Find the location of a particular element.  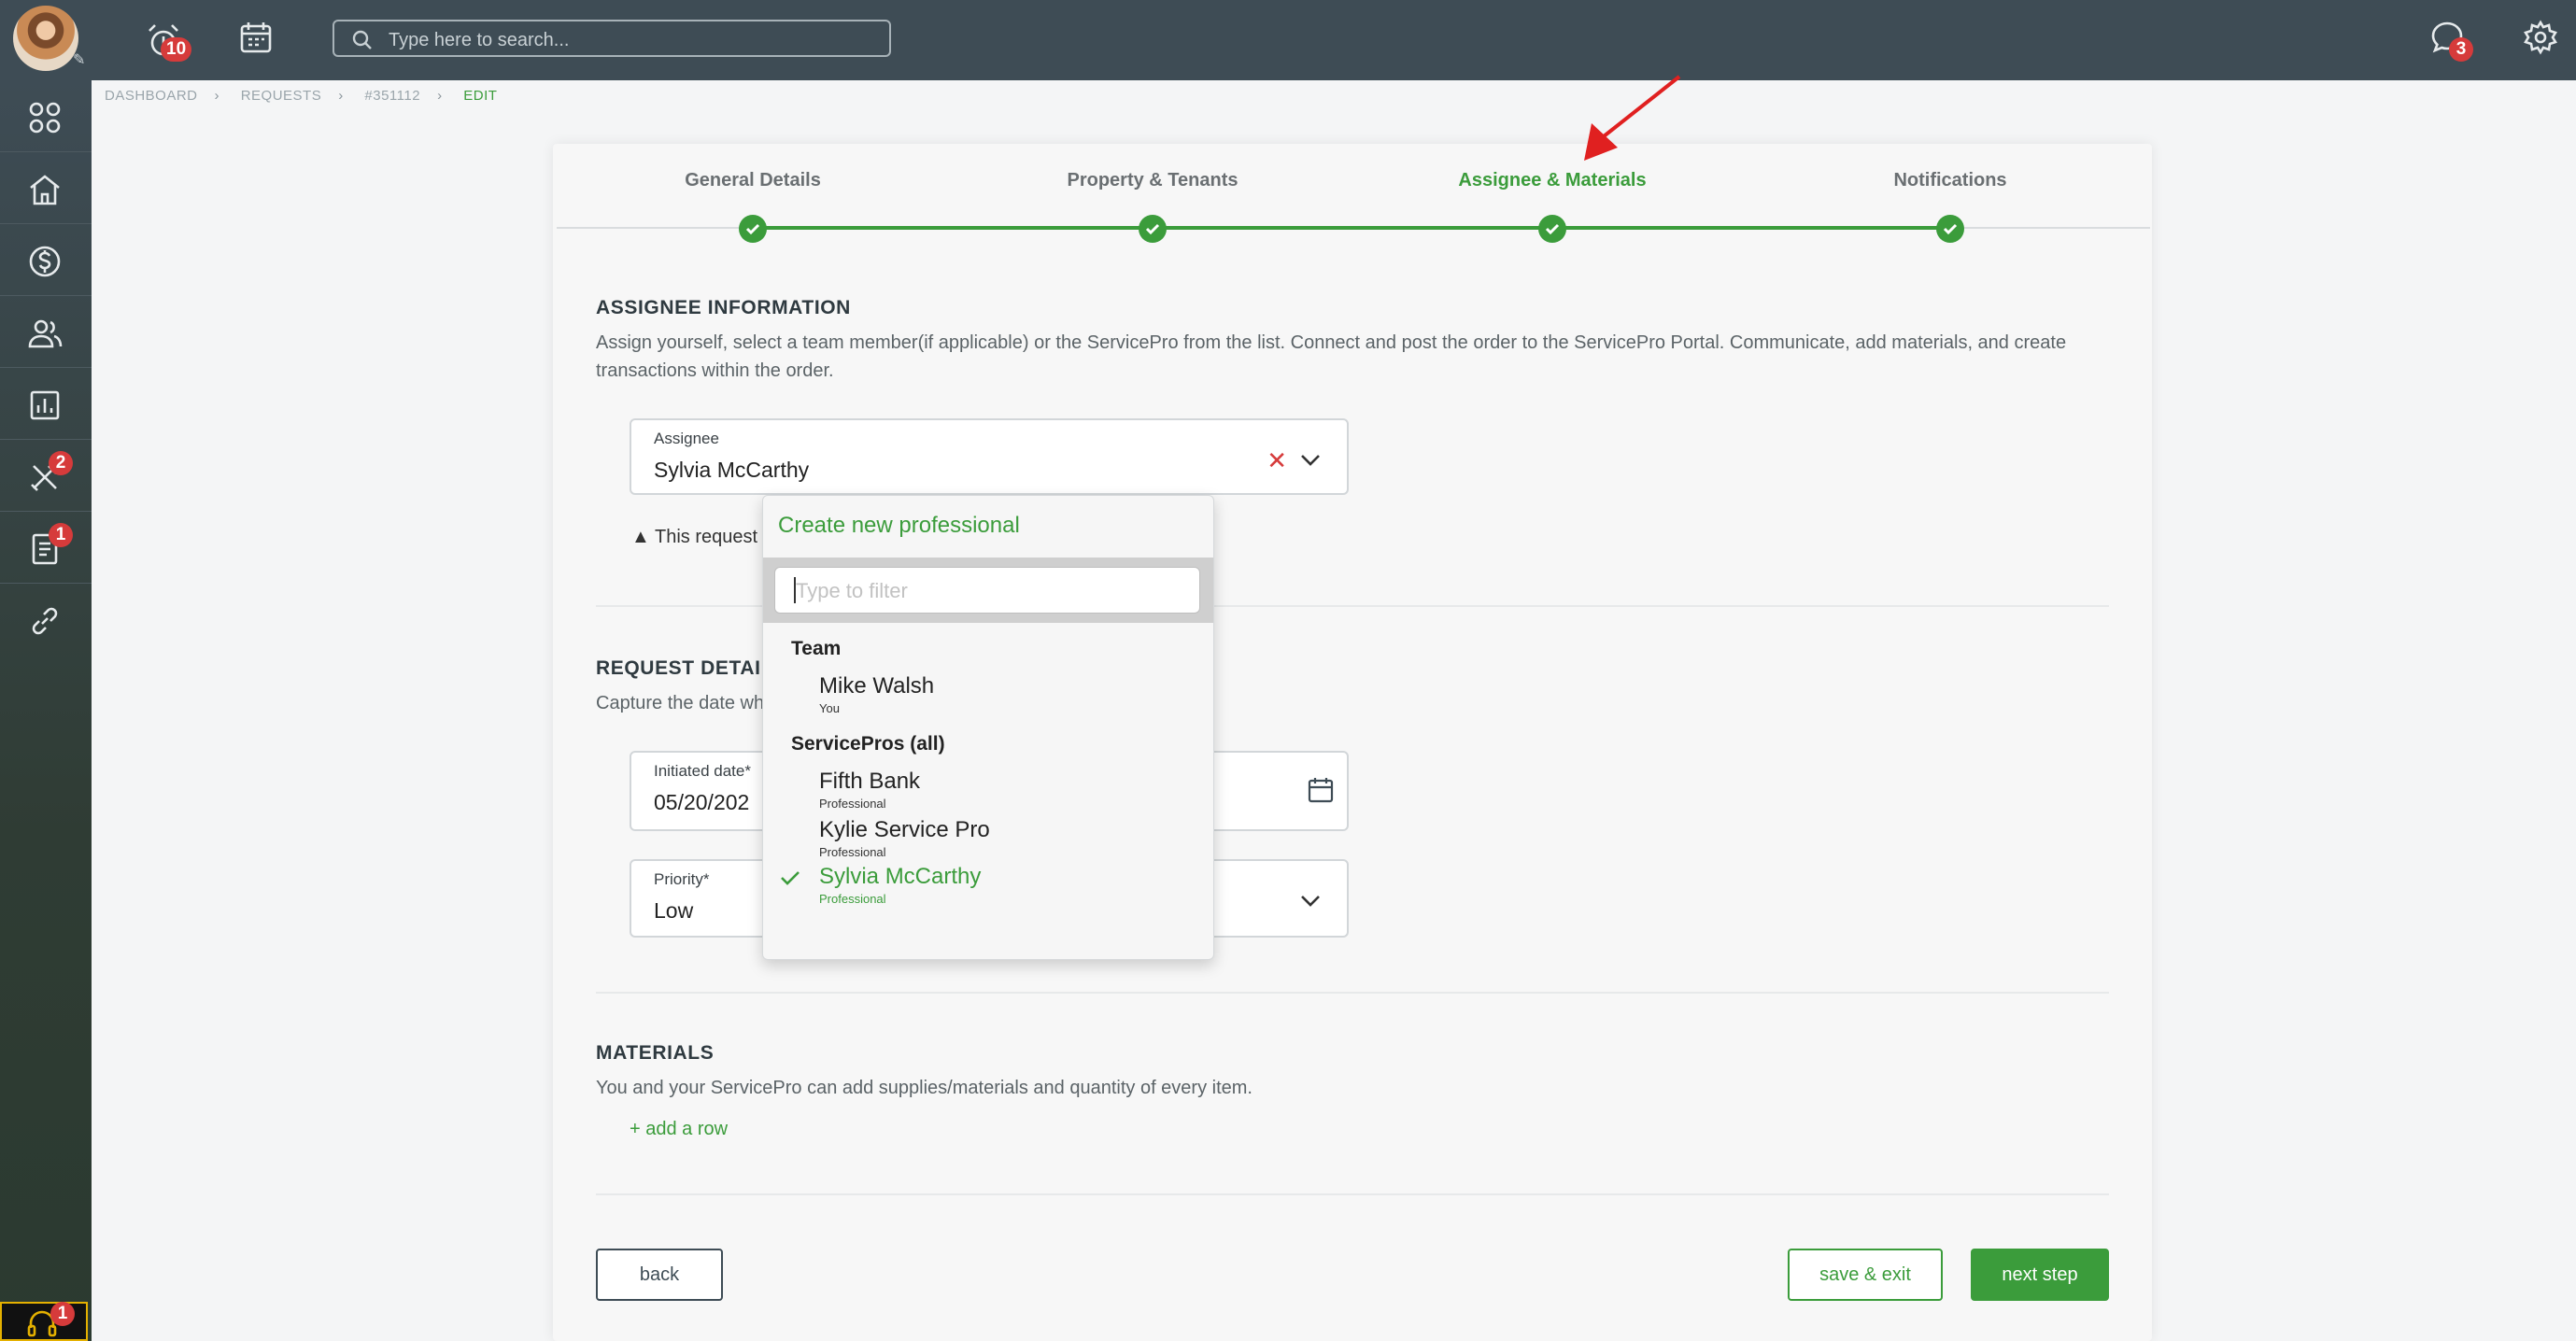

dollar-icon is located at coordinates (45, 262).